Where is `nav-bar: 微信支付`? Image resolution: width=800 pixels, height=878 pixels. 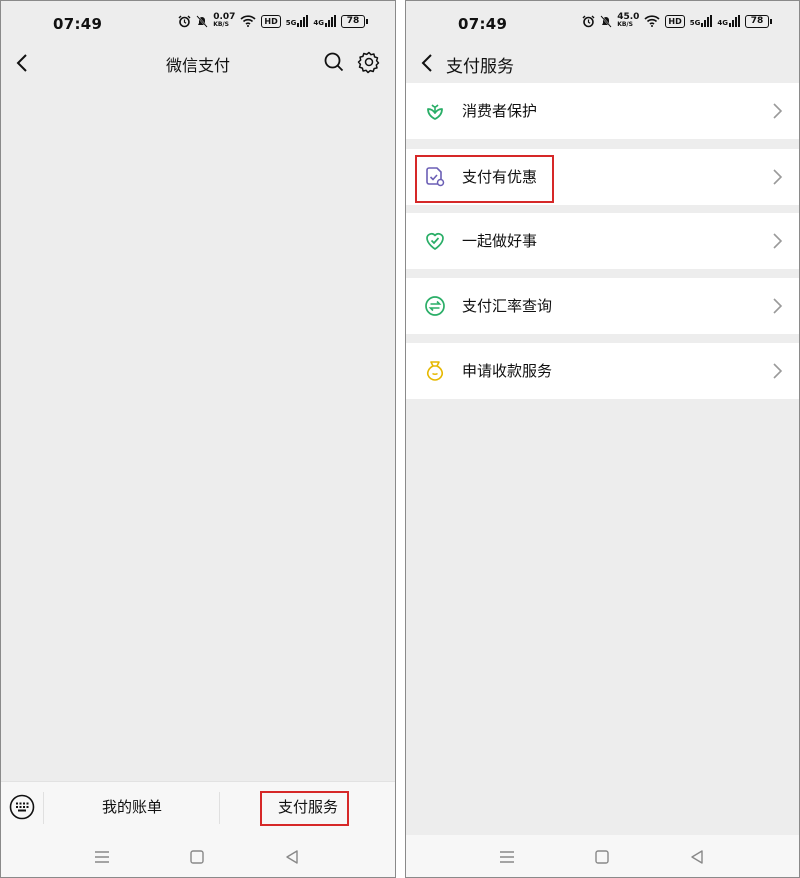
nav-bar: 微信支付 is located at coordinates (198, 63).